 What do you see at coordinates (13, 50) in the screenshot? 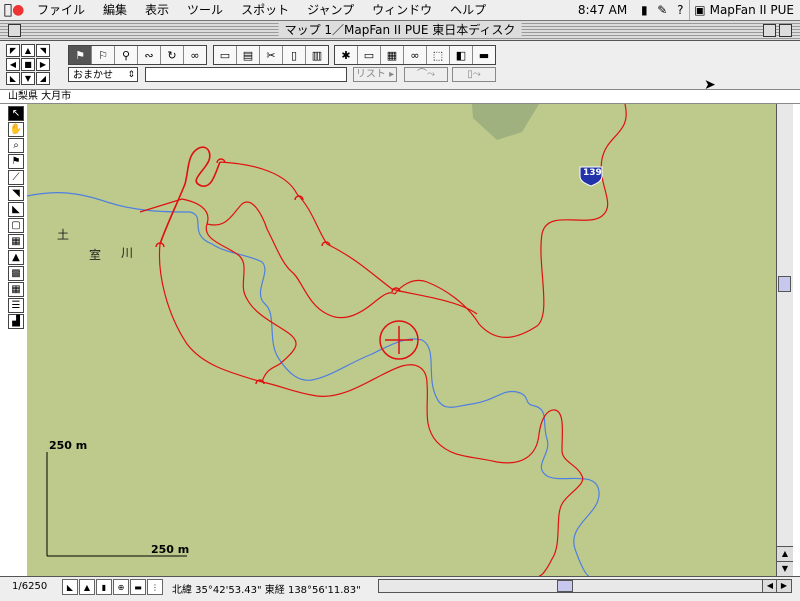
I see `arrow-up-left-icon: ◤` at bounding box center [13, 50].